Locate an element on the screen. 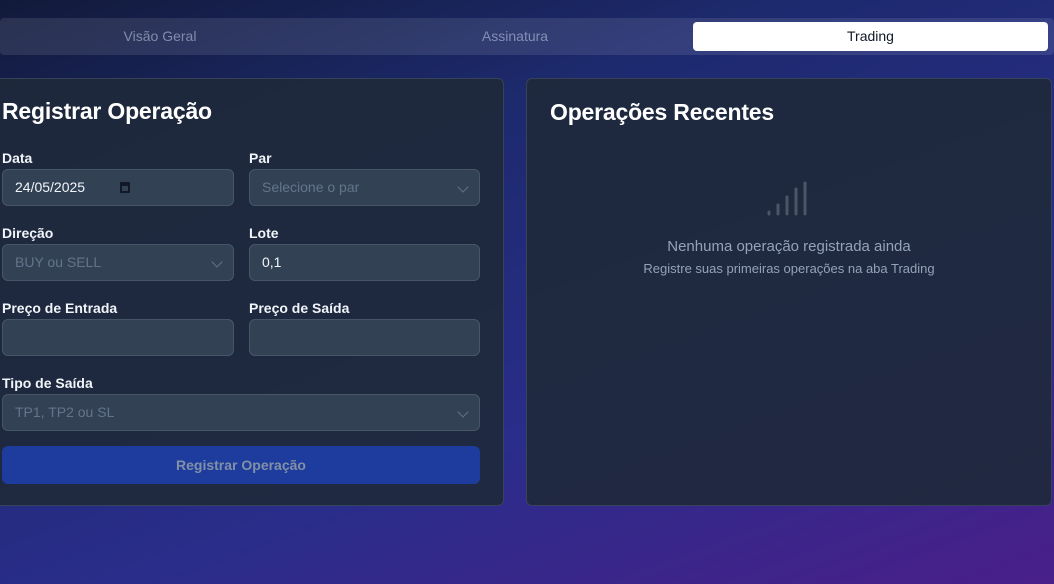 This screenshot has width=1054, height=584. tab-assinatura: Assinatura is located at coordinates (515, 36).